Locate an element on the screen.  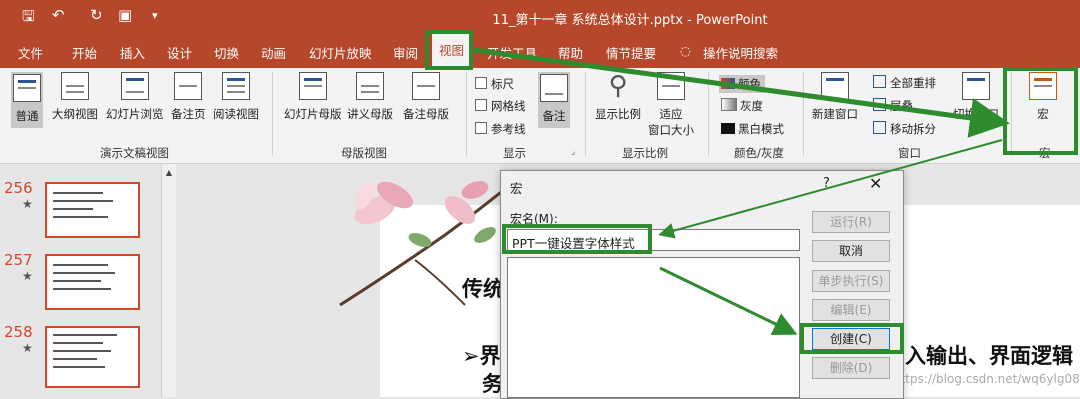
arrow-to-create is located at coordinates (728, 300).